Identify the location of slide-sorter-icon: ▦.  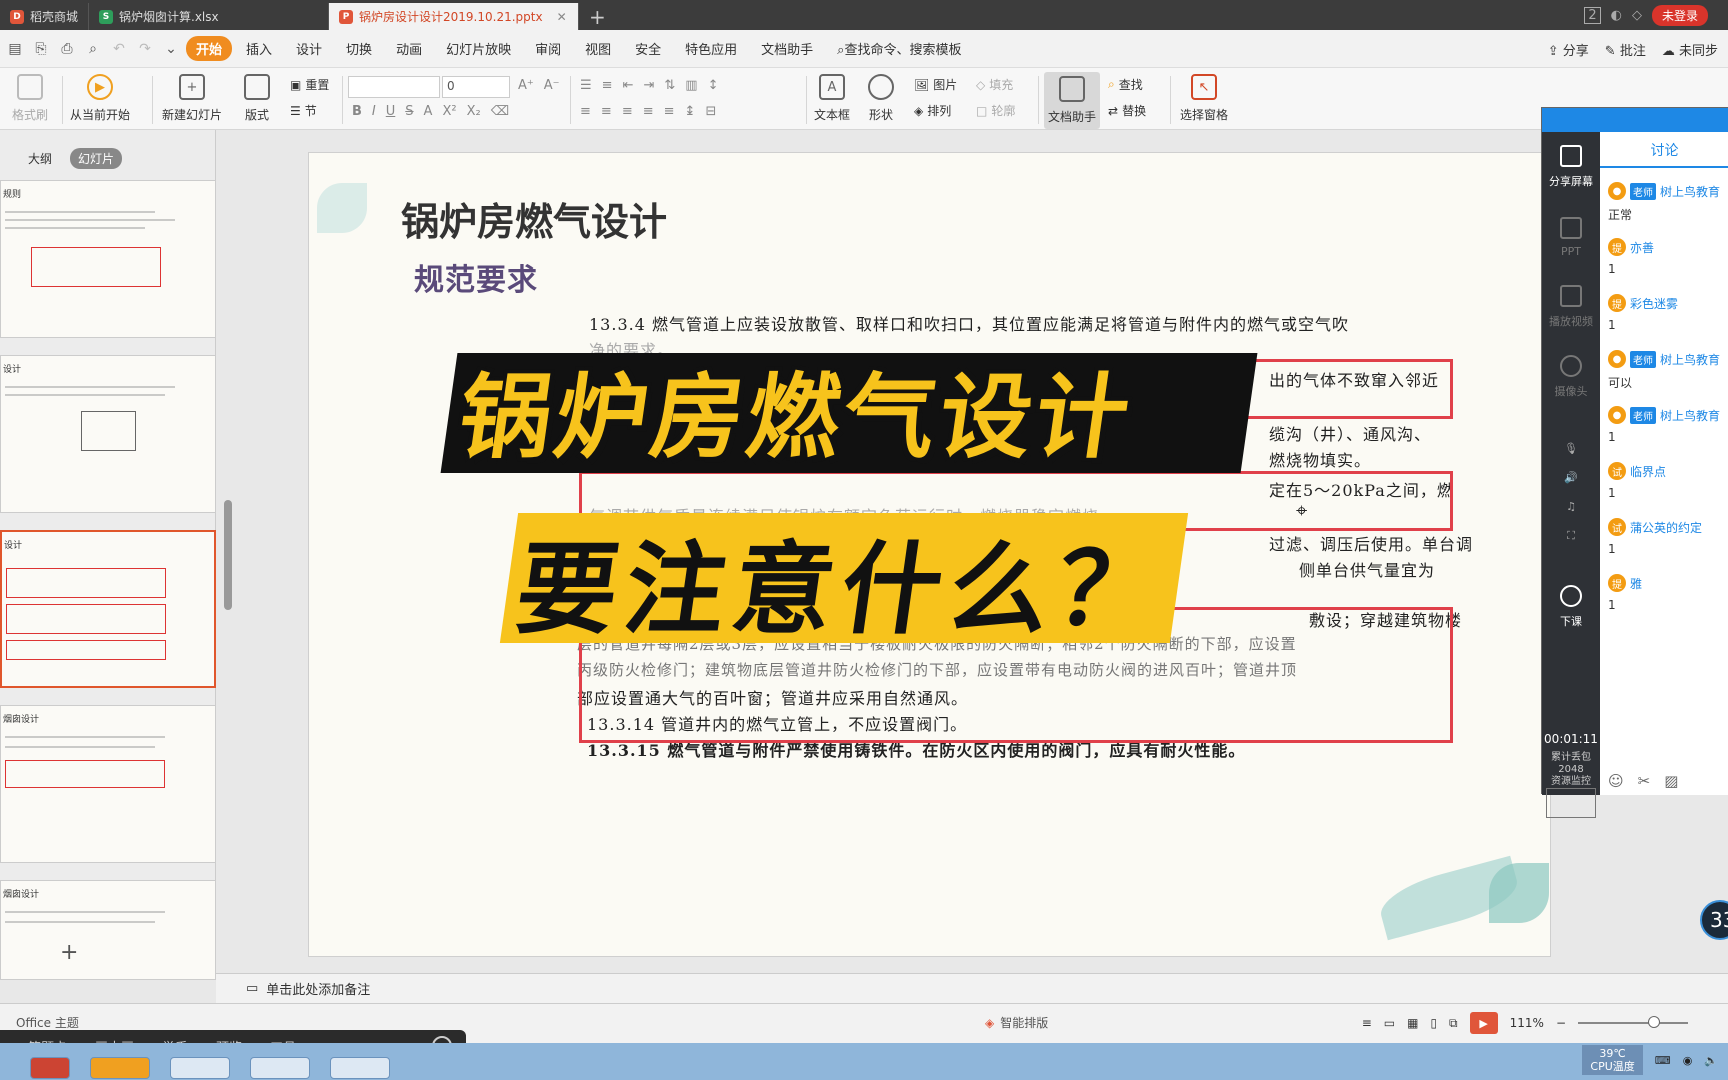
(1412, 1023).